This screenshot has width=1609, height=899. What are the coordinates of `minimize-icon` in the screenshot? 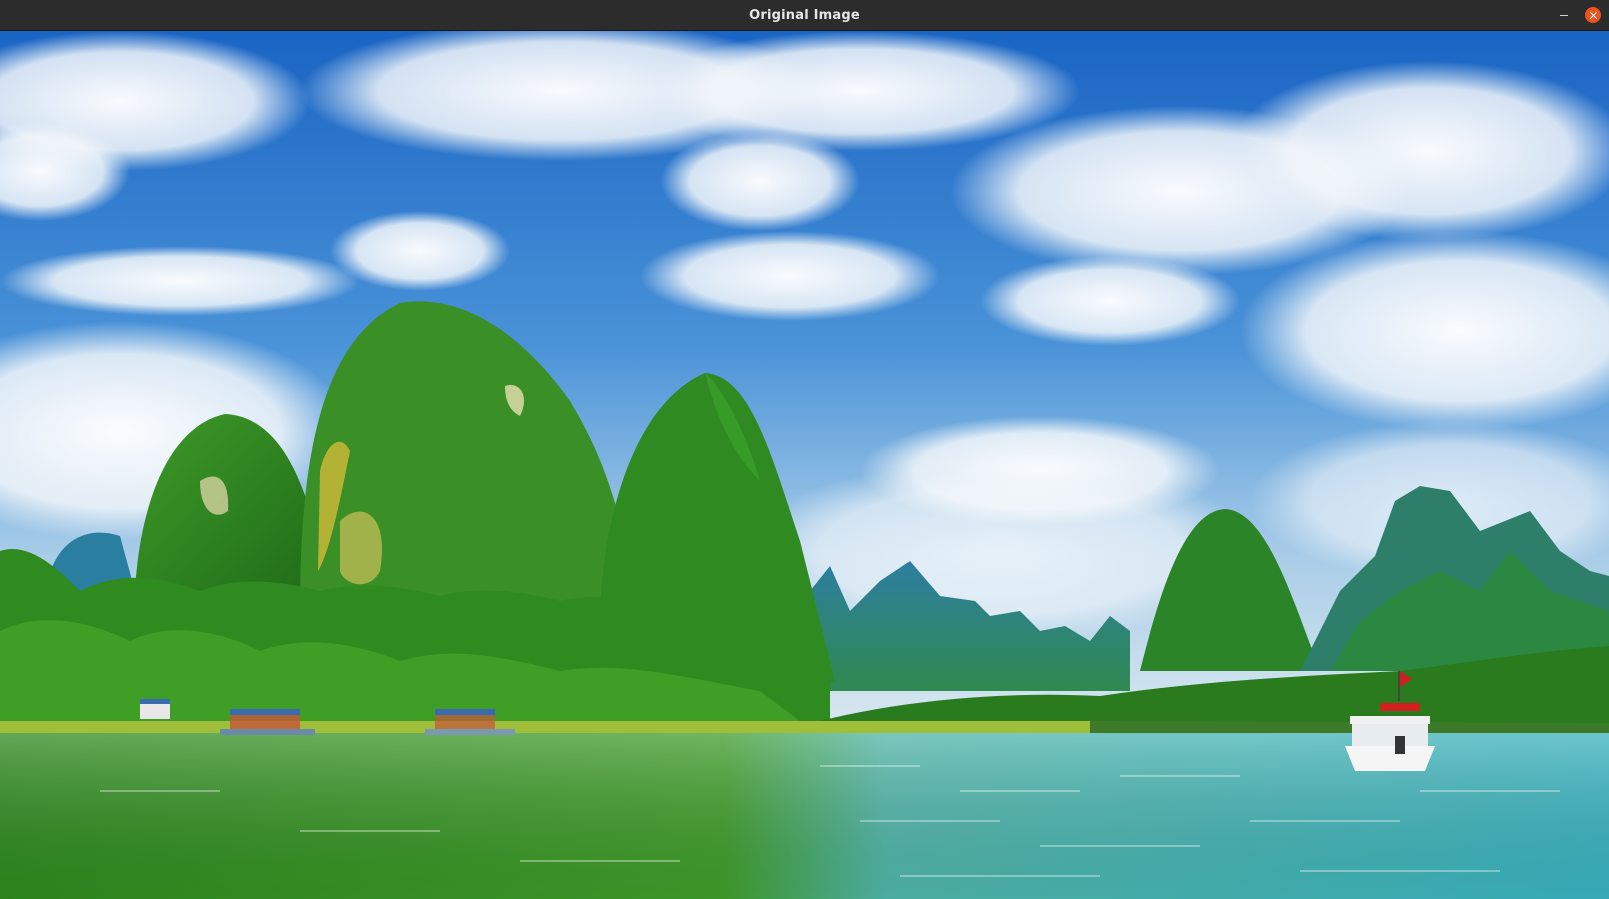 It's located at (1564, 15).